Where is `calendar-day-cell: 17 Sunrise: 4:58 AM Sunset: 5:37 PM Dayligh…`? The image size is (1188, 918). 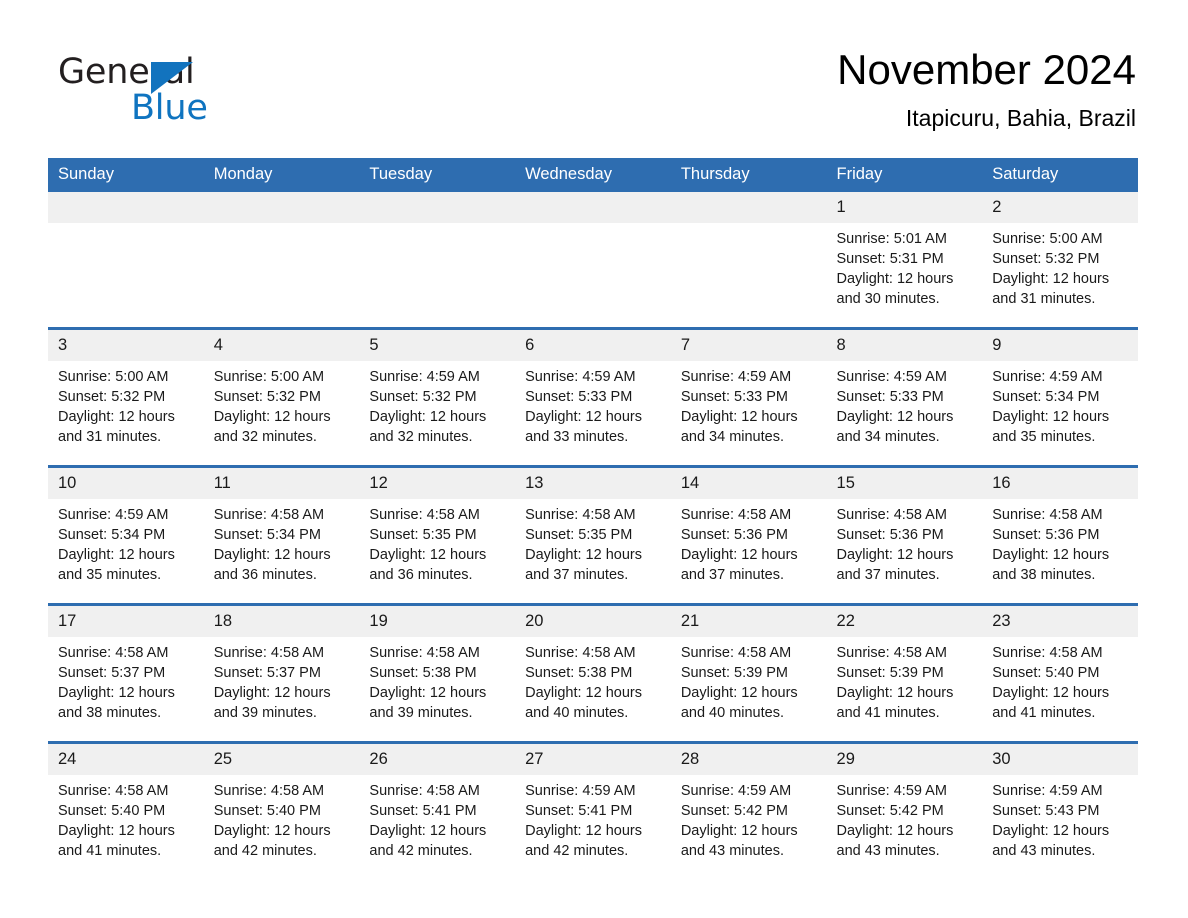 calendar-day-cell: 17 Sunrise: 4:58 AM Sunset: 5:37 PM Dayligh… is located at coordinates (126, 673).